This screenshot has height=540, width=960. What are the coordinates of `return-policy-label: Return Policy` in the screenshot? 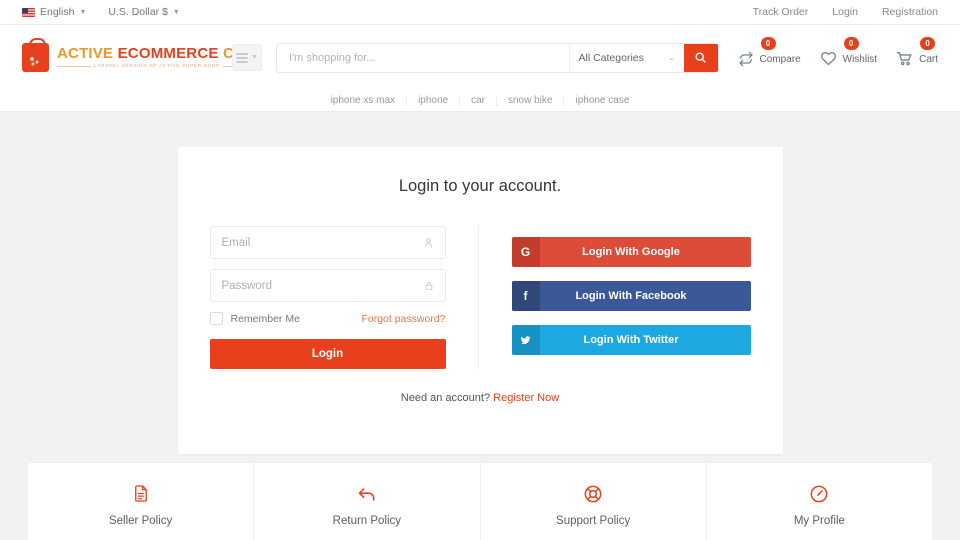 It's located at (367, 520).